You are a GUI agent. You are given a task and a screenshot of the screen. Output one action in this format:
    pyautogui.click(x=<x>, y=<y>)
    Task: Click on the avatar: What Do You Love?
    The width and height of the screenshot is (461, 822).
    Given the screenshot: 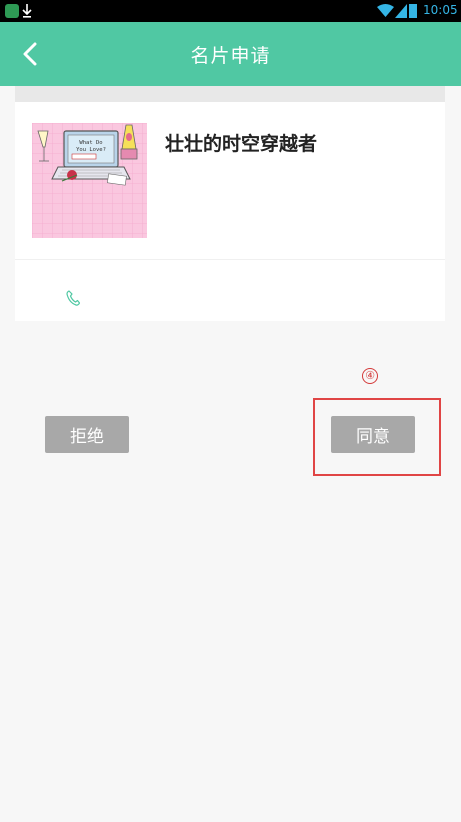 What is the action you would take?
    pyautogui.click(x=89, y=180)
    